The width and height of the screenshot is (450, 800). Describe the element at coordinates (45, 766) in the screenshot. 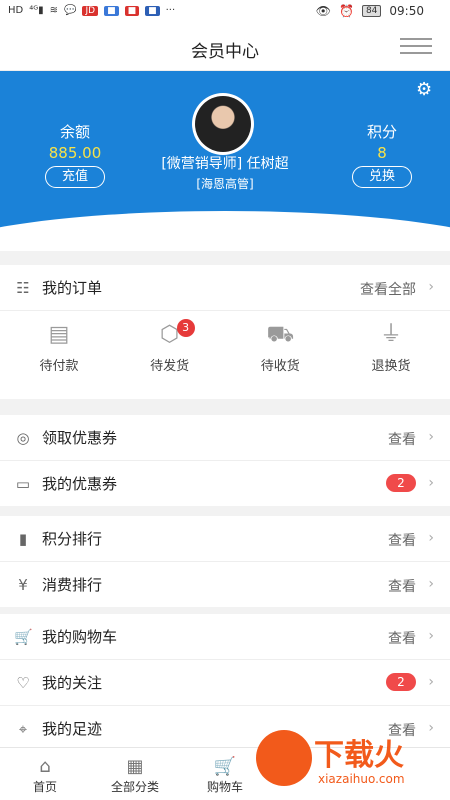

I see `home-icon: ⌂` at that location.